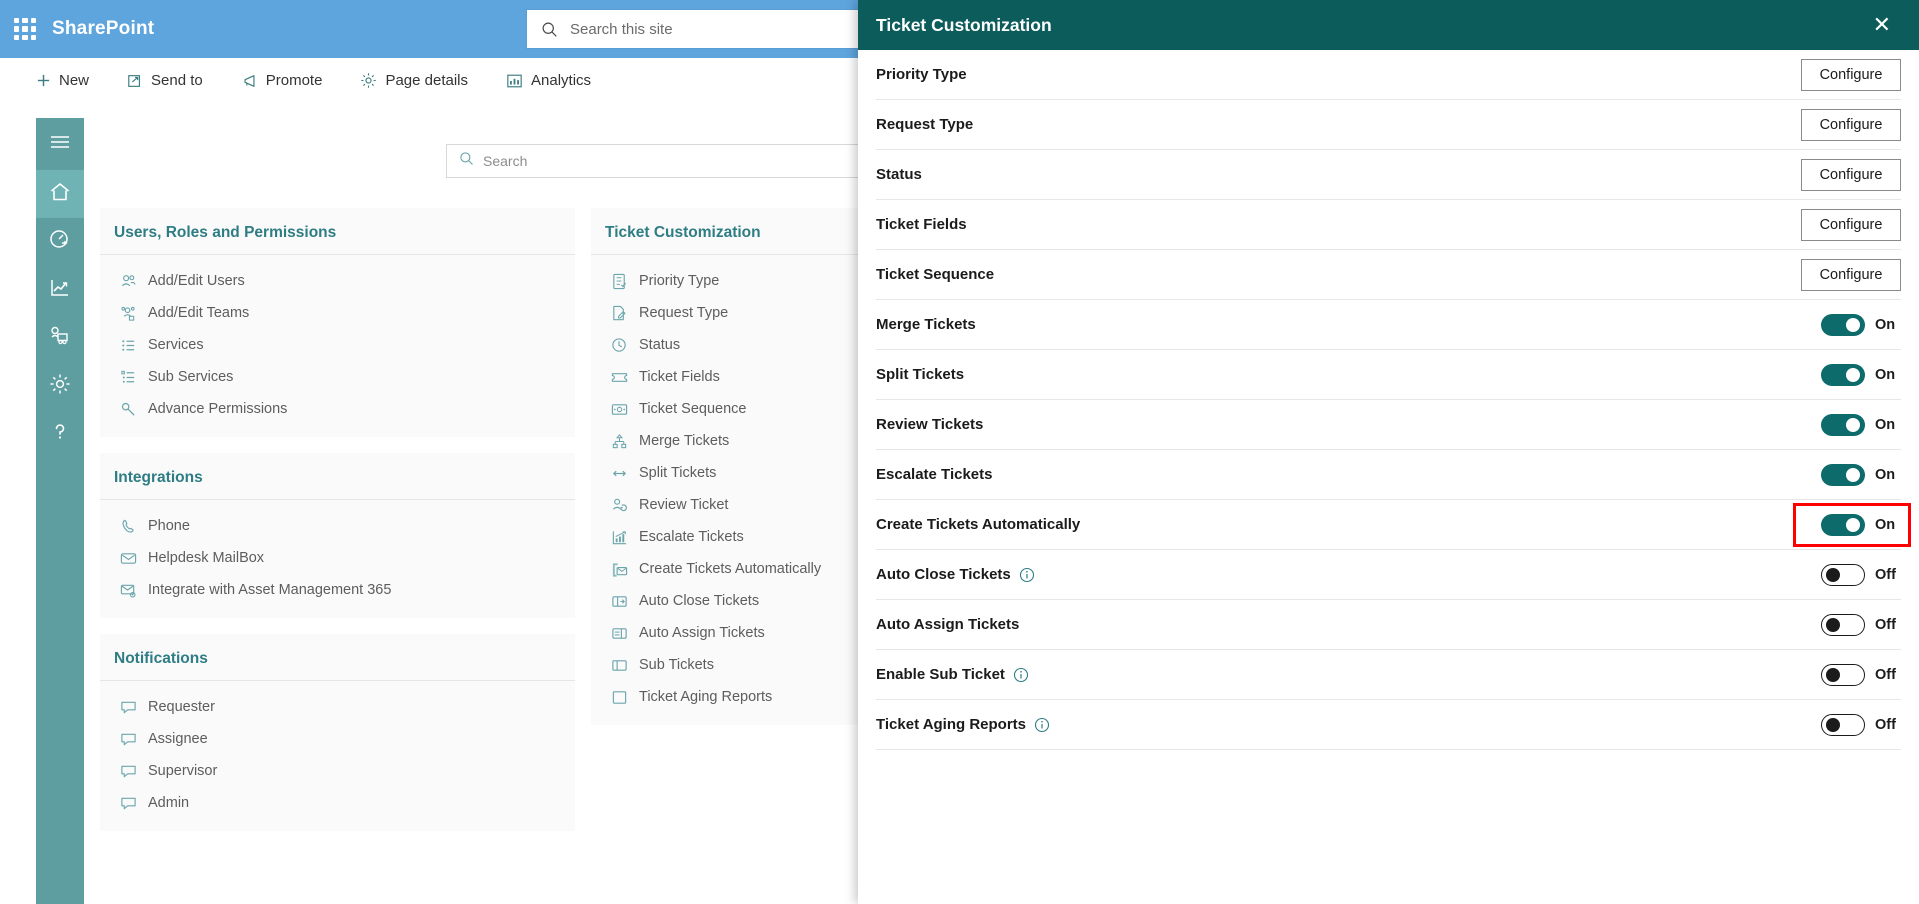 Image resolution: width=1919 pixels, height=904 pixels. Describe the element at coordinates (1851, 174) in the screenshot. I see `configure-button-status: Configure` at that location.